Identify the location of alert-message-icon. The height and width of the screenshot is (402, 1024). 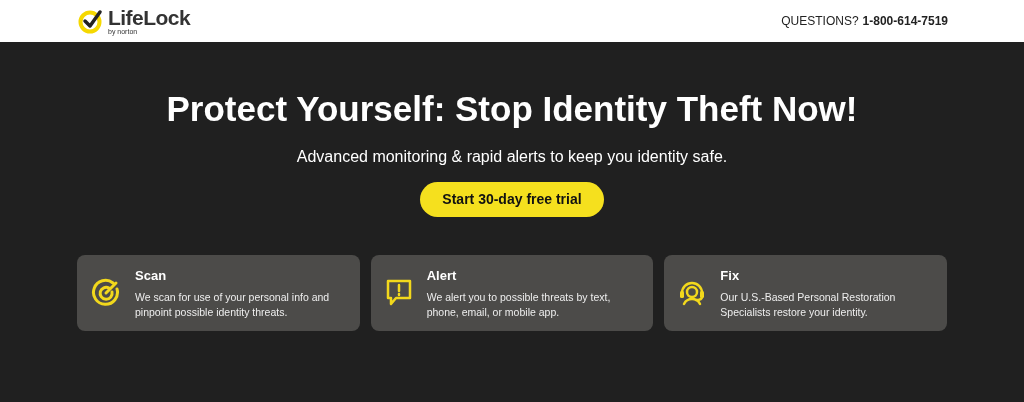
(398, 292).